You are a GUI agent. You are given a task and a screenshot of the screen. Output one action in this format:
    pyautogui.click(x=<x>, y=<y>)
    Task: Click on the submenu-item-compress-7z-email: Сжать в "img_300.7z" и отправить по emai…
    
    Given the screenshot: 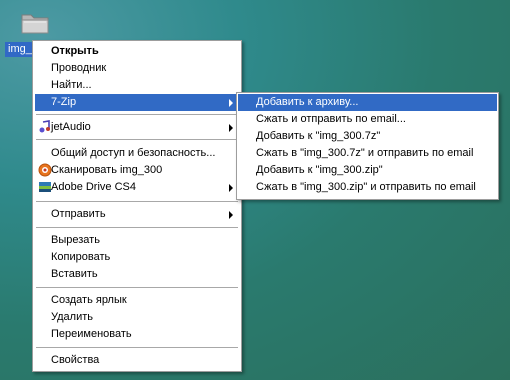 What is the action you would take?
    pyautogui.click(x=367, y=153)
    